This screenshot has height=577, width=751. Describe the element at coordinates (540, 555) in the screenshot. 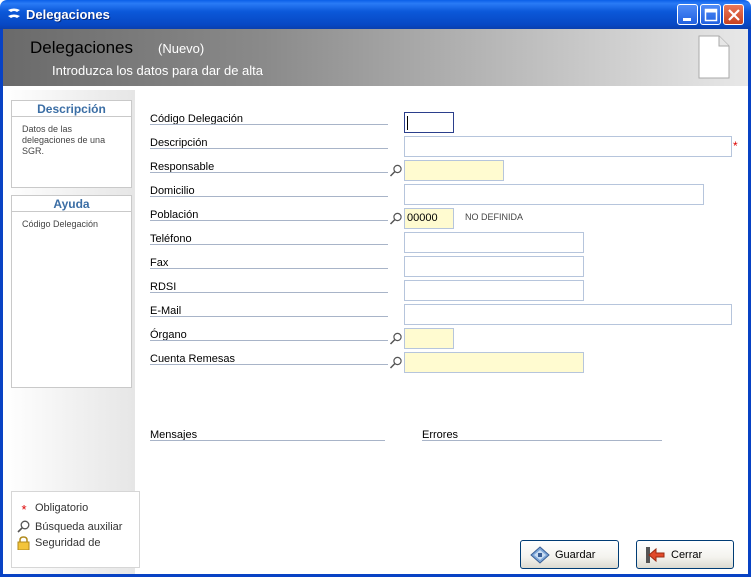

I see `save-icon` at that location.